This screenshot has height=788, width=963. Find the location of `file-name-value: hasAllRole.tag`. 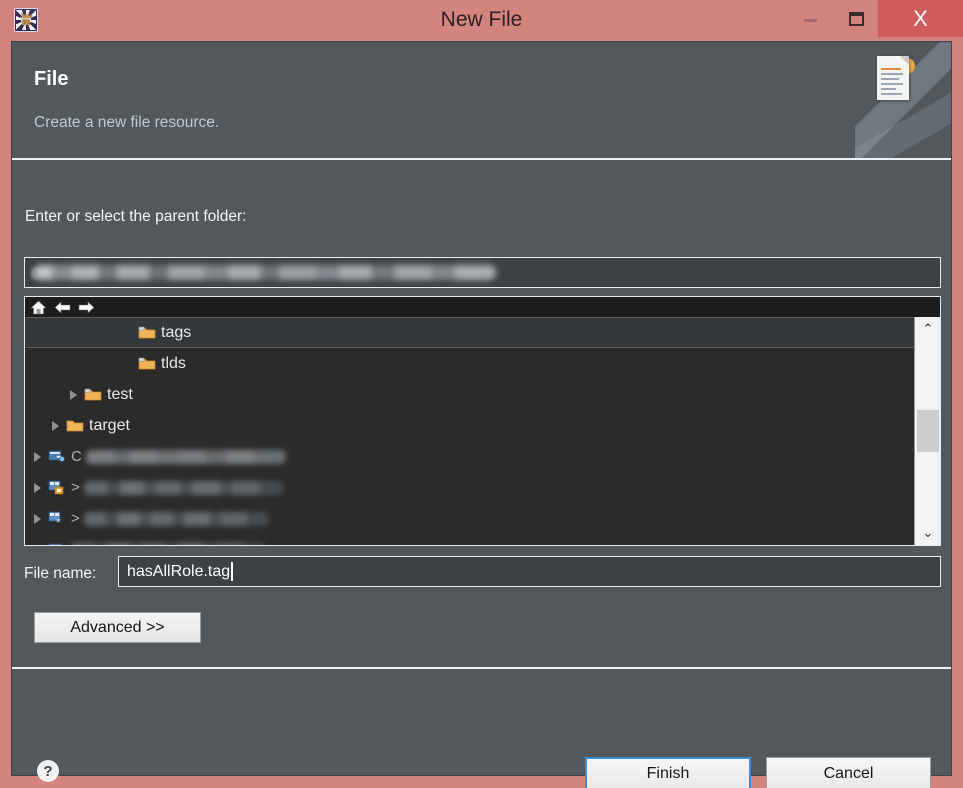

file-name-value: hasAllRole.tag is located at coordinates (179, 571).